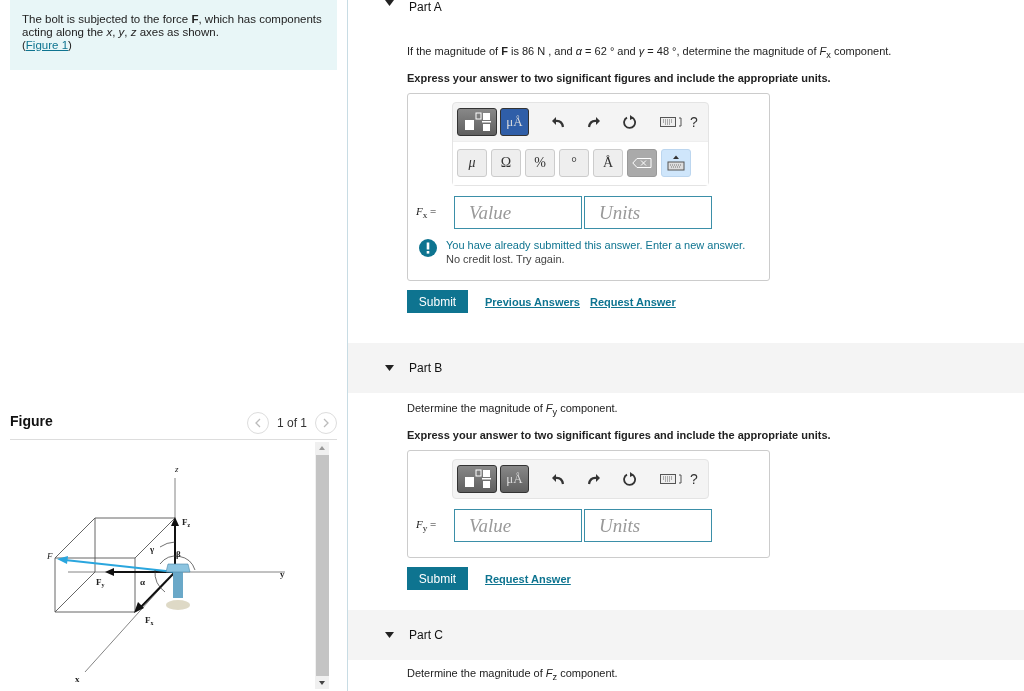  I want to click on symbol-key: °, so click(574, 163).